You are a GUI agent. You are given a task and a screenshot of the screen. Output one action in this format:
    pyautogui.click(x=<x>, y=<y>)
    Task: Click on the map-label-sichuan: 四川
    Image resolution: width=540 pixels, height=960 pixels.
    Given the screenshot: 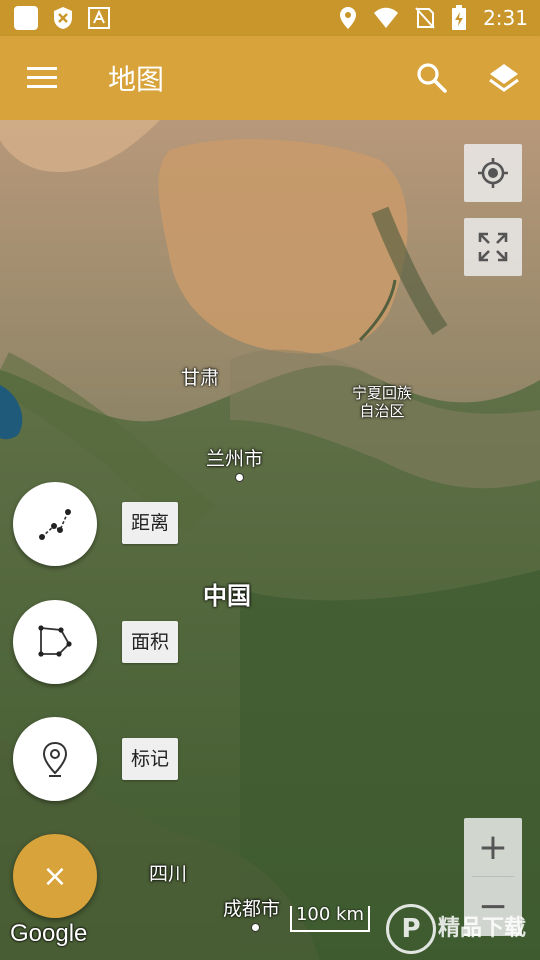 What is the action you would take?
    pyautogui.click(x=168, y=874)
    